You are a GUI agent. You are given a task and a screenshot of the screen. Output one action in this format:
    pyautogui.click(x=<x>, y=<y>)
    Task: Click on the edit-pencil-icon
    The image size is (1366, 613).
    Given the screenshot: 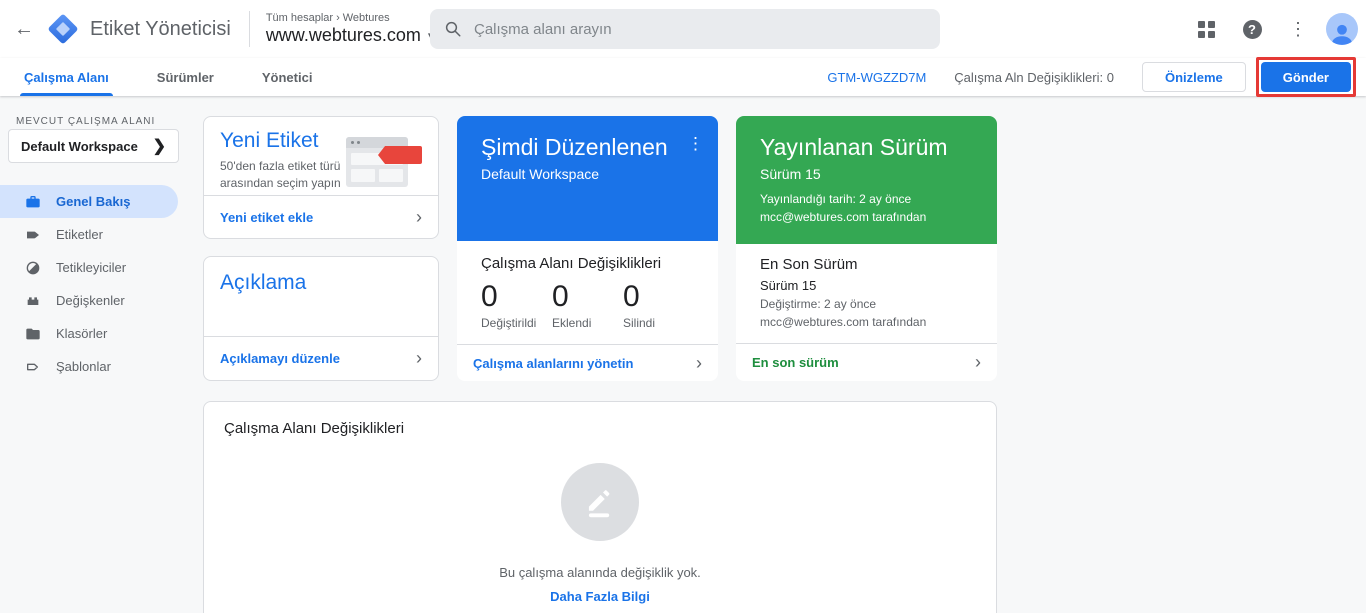 What is the action you would take?
    pyautogui.click(x=599, y=504)
    